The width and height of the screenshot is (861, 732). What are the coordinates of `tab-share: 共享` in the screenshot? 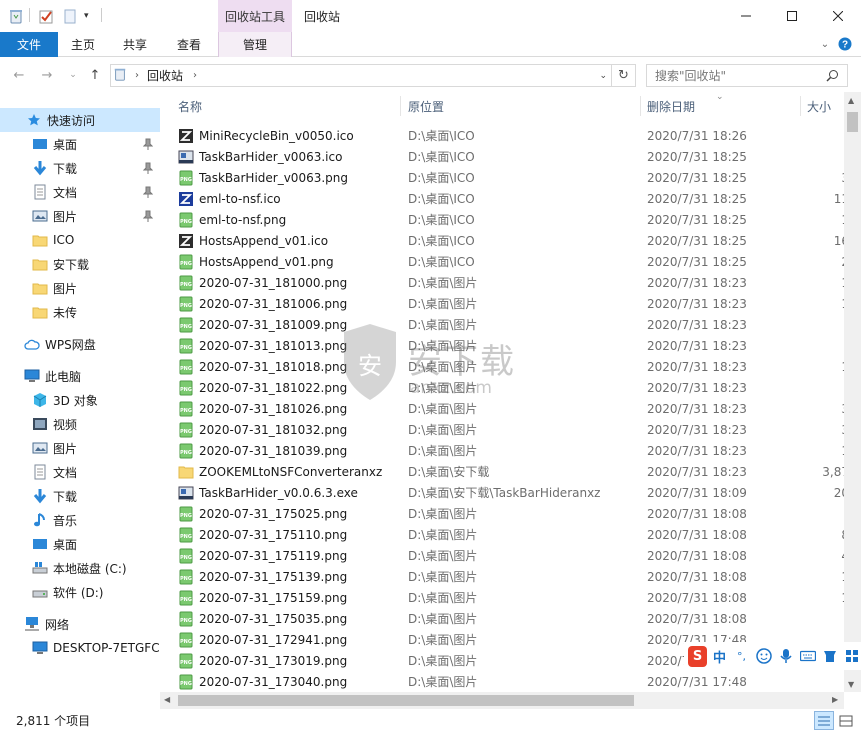 It's located at (135, 44).